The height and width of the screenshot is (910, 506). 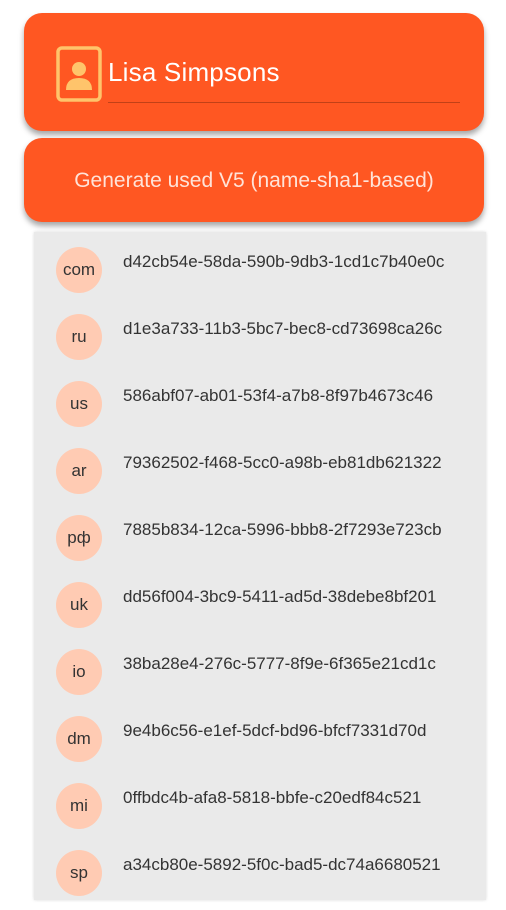 What do you see at coordinates (194, 72) in the screenshot?
I see `name-input-value: Lisa Simpsons` at bounding box center [194, 72].